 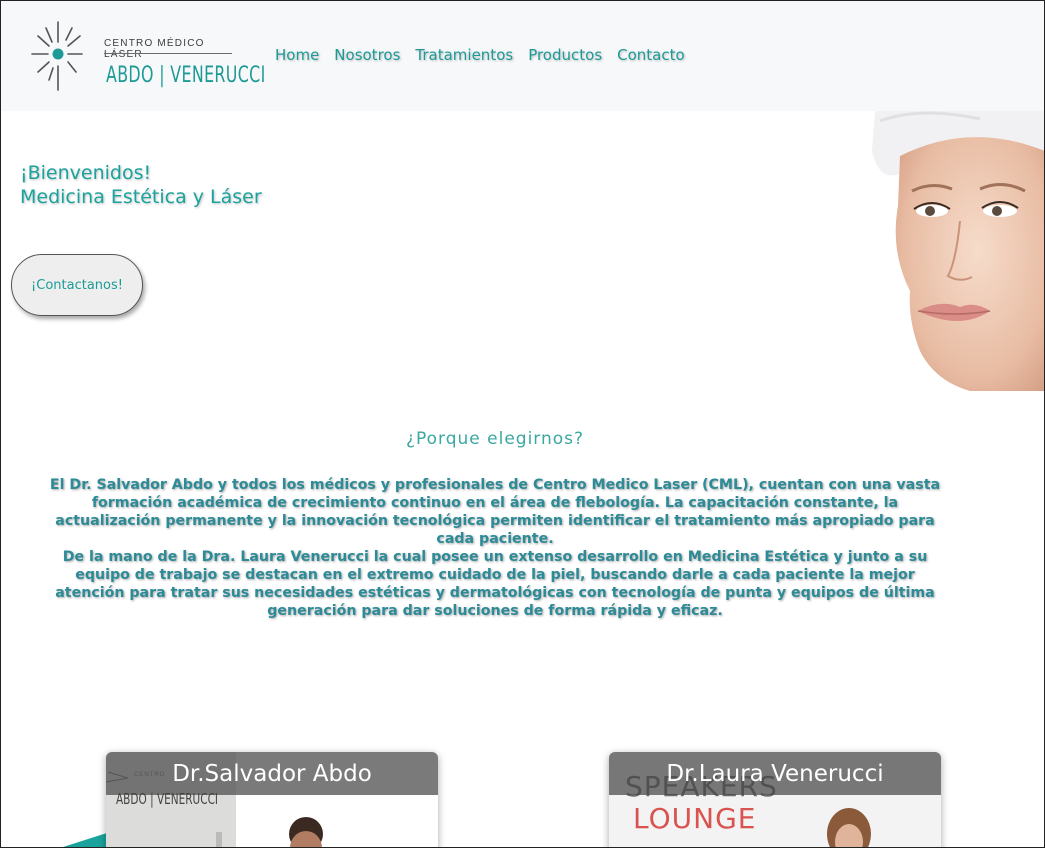 What do you see at coordinates (186, 75) in the screenshot?
I see `brand-name: ABDO | VENERUCCI` at bounding box center [186, 75].